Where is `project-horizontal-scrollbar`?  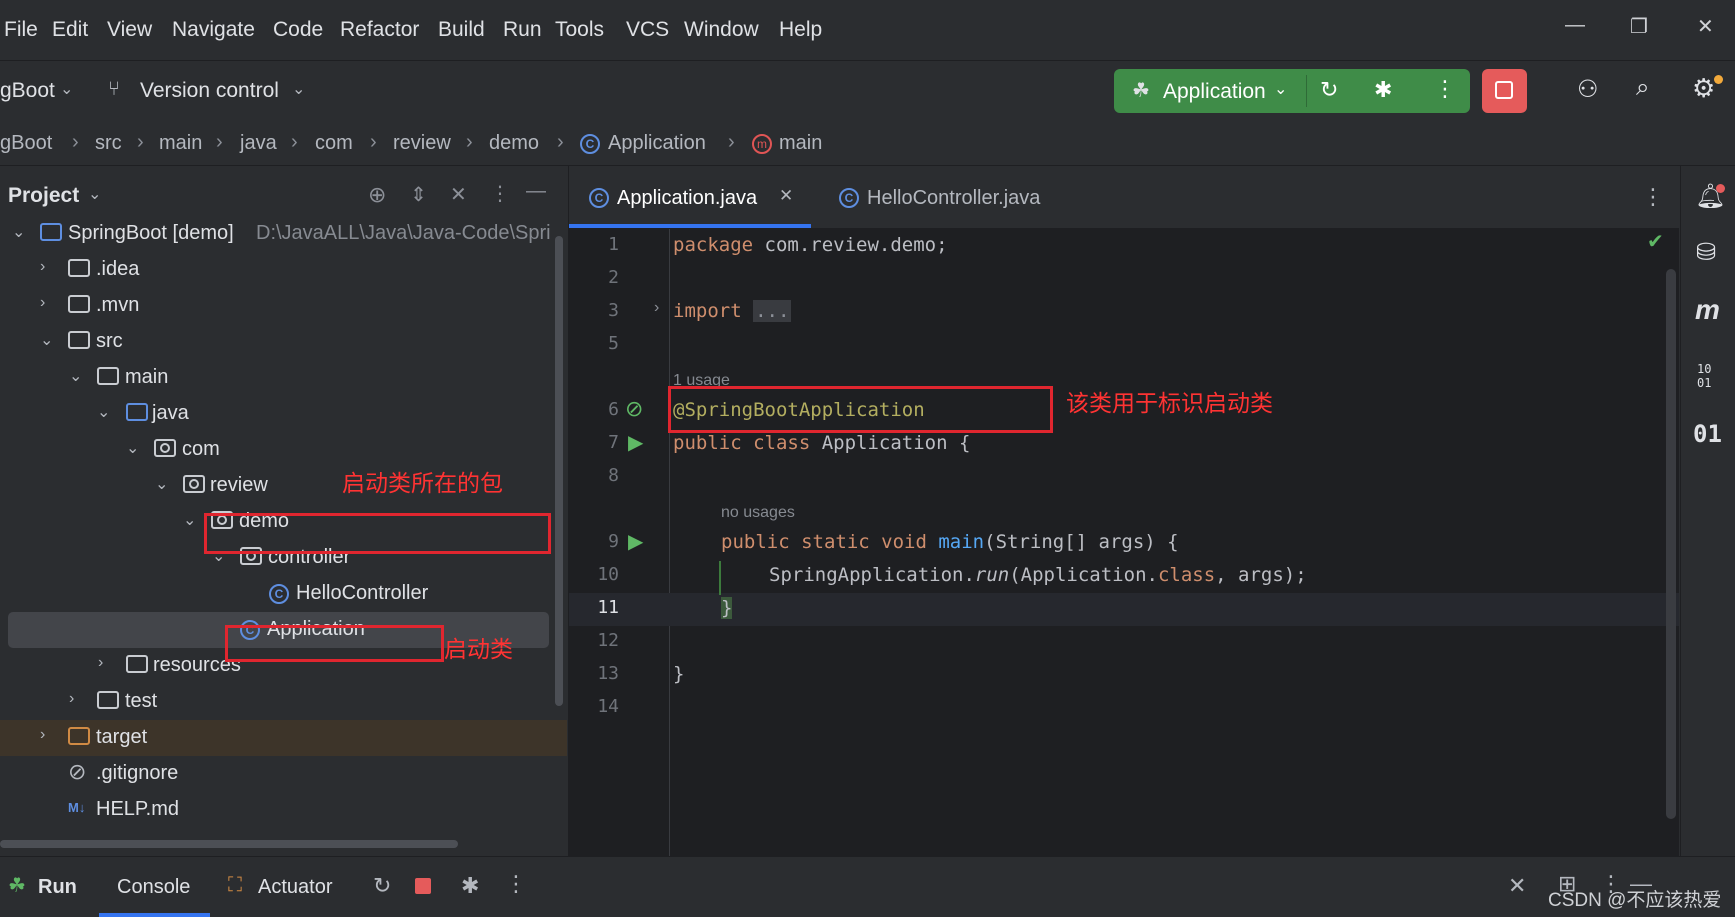
project-horizontal-scrollbar is located at coordinates (229, 844).